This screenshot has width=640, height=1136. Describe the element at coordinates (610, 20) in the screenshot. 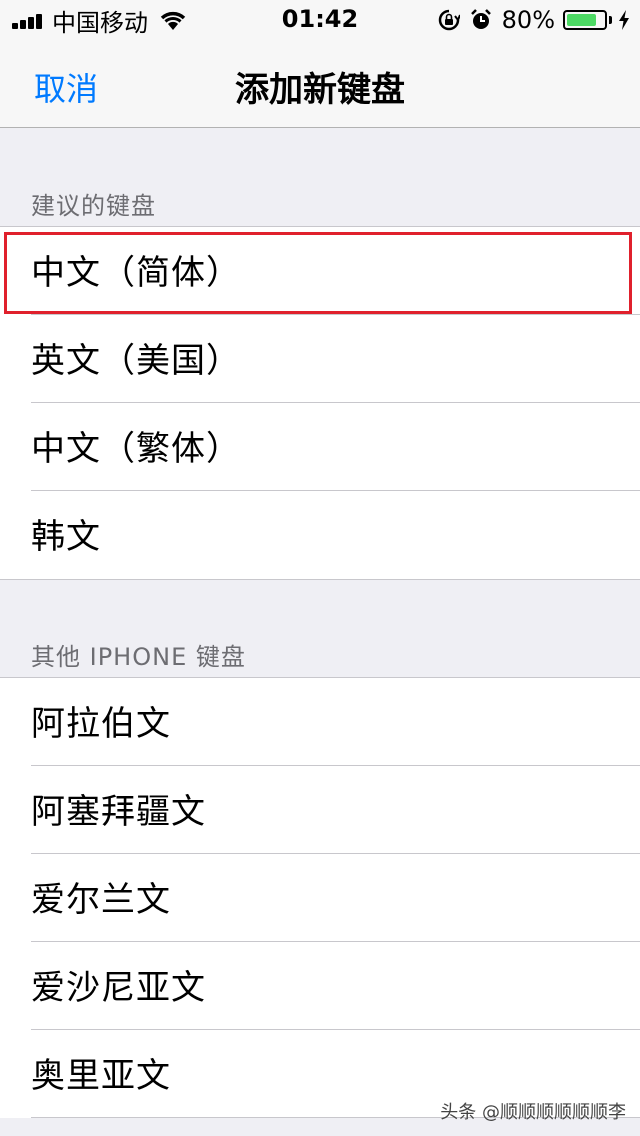

I see `battery-cap` at that location.